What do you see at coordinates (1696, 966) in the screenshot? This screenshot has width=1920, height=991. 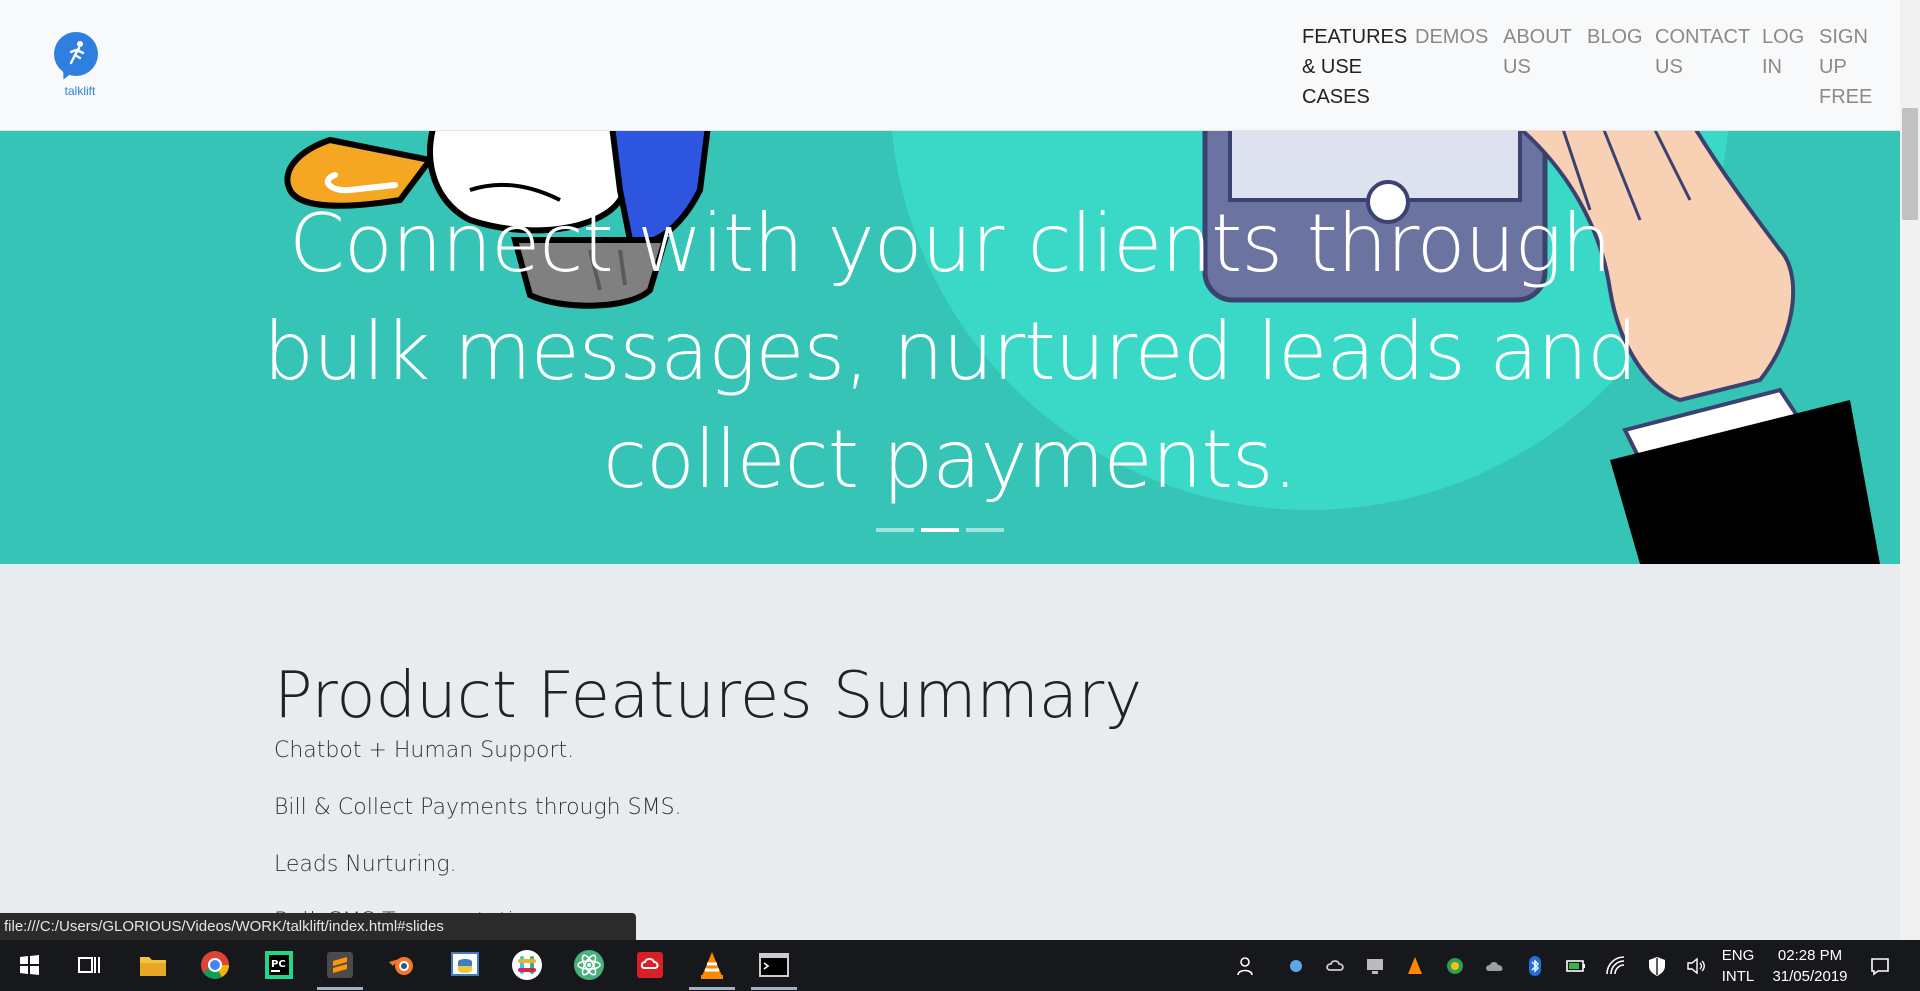 I see `volume-icon` at bounding box center [1696, 966].